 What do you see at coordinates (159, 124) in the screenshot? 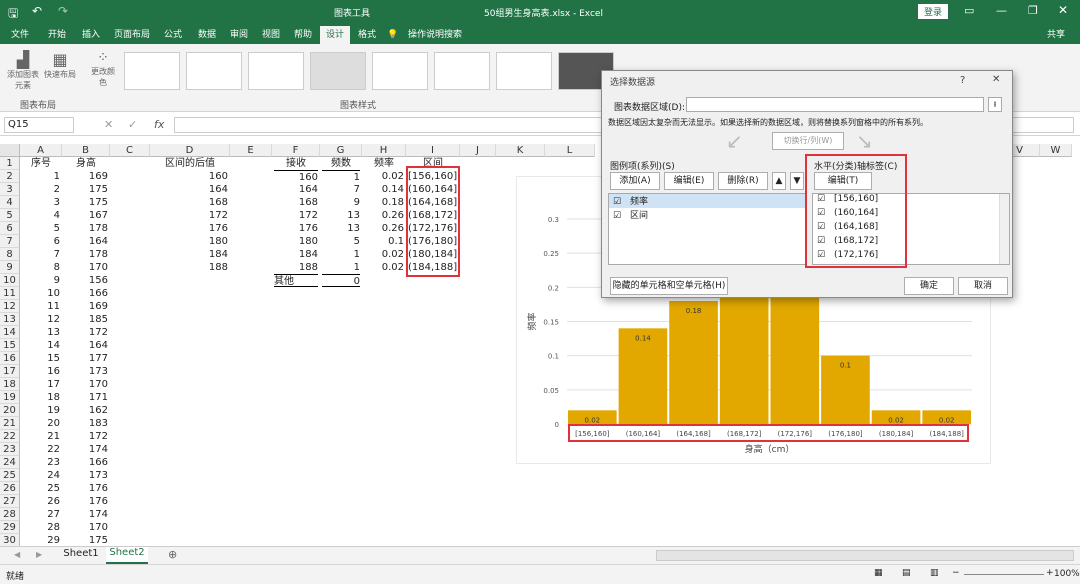
I see `fx-icon: fx` at bounding box center [159, 124].